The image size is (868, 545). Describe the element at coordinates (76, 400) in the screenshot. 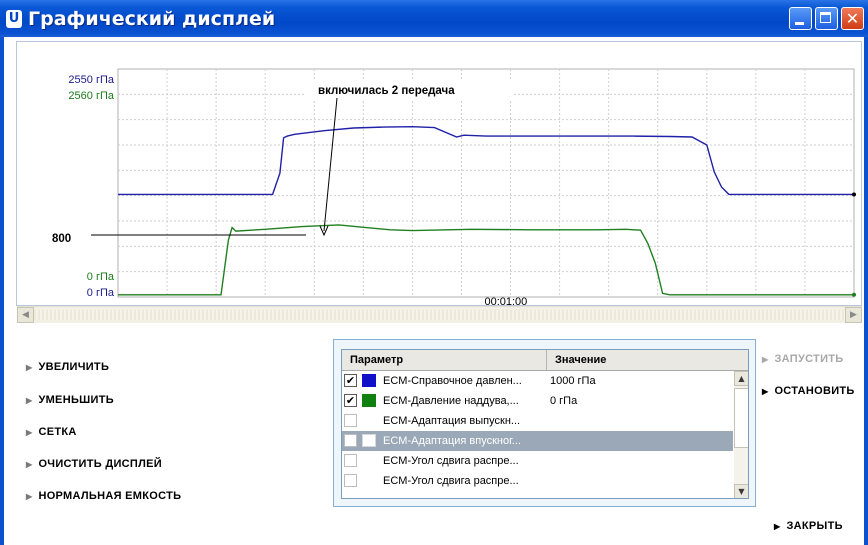

I see `zoom-out-label: УМЕНЬШИТЬ` at that location.